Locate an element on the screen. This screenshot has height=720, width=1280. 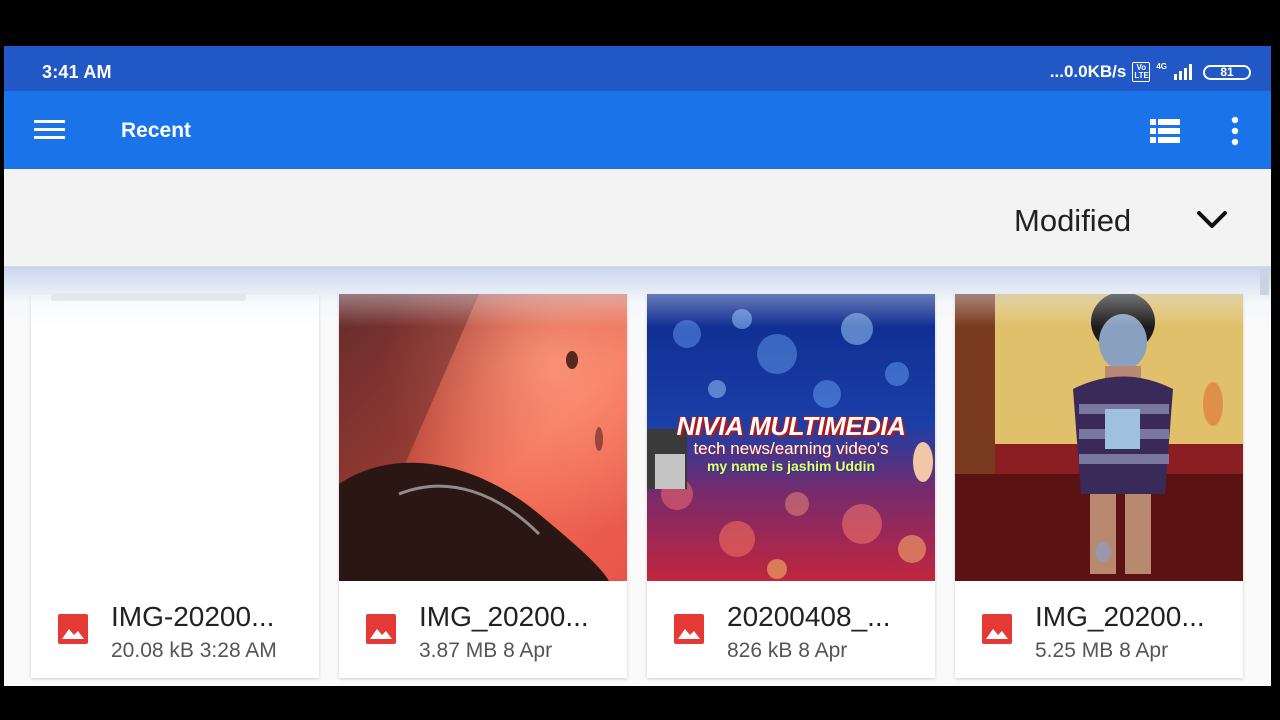
file-info: IMG-20200... 20.08 kB 3:28 AM is located at coordinates (175, 629).